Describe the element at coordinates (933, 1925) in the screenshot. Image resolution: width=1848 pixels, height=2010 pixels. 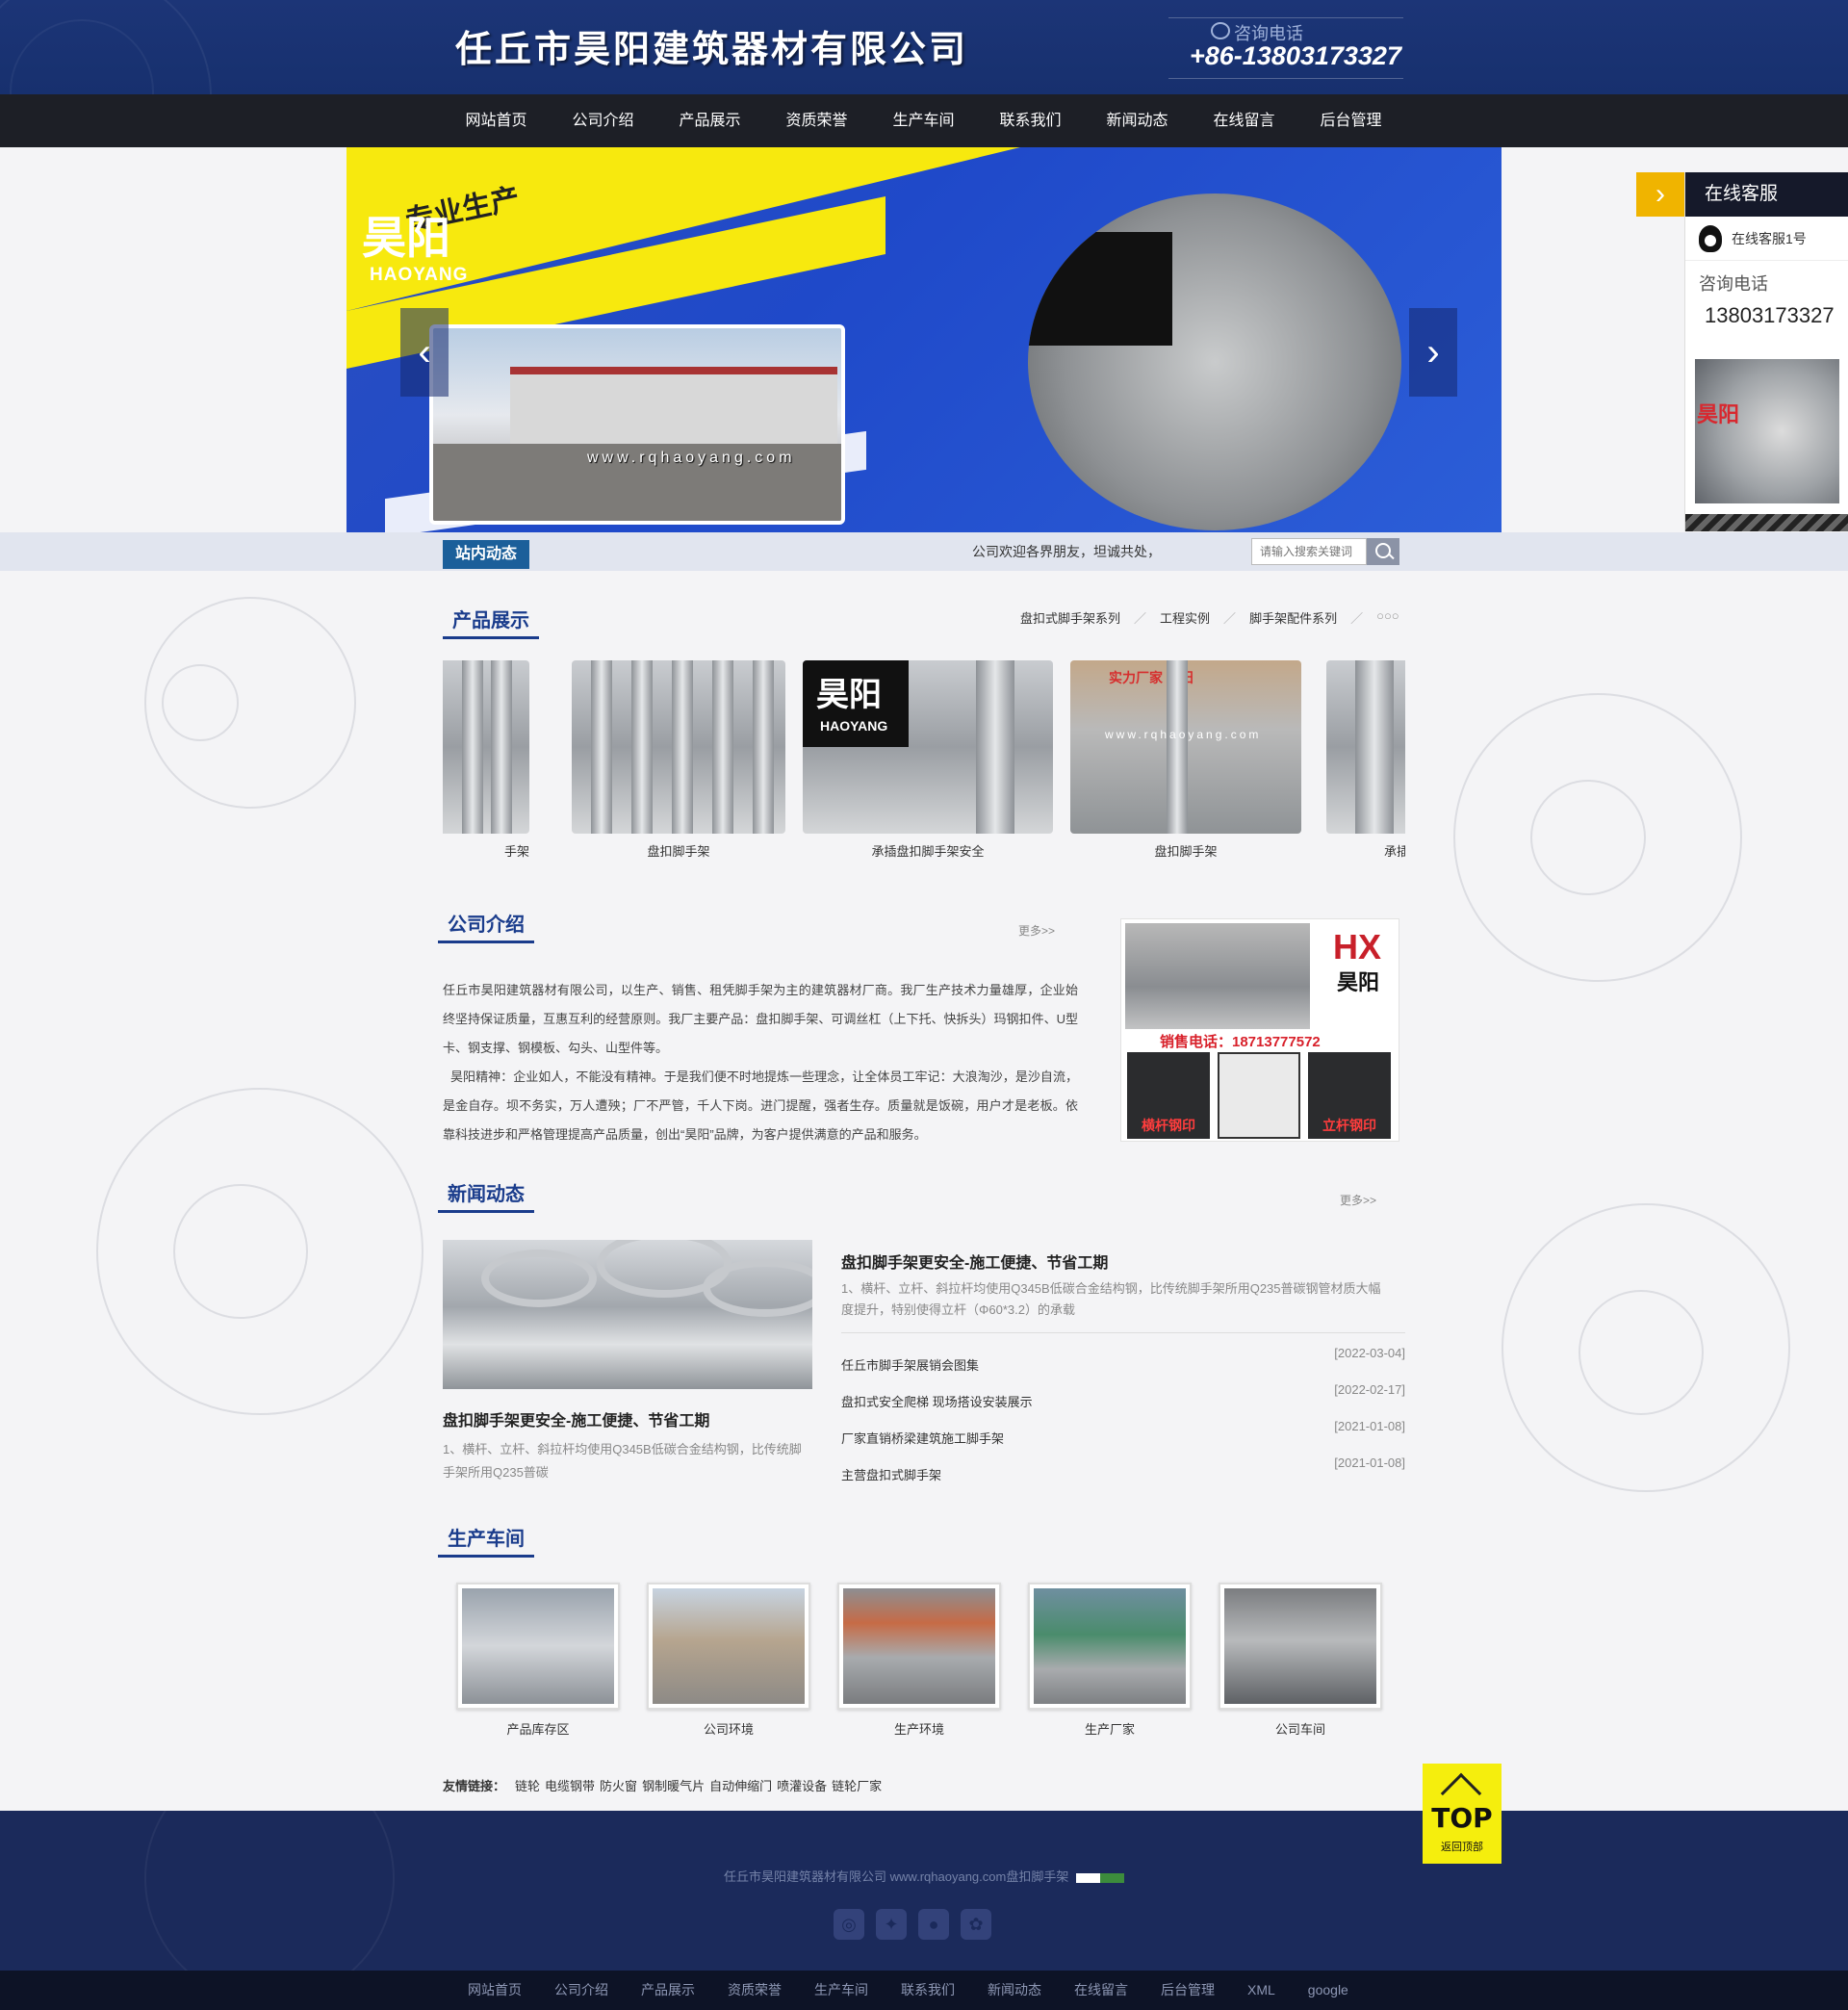
I see `qq-icon: ●` at that location.